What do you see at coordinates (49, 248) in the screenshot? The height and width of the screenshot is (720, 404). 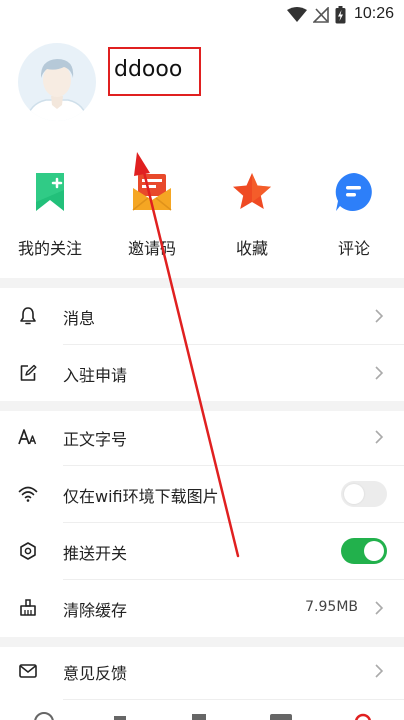 I see `quick-action-label: 我的关注` at bounding box center [49, 248].